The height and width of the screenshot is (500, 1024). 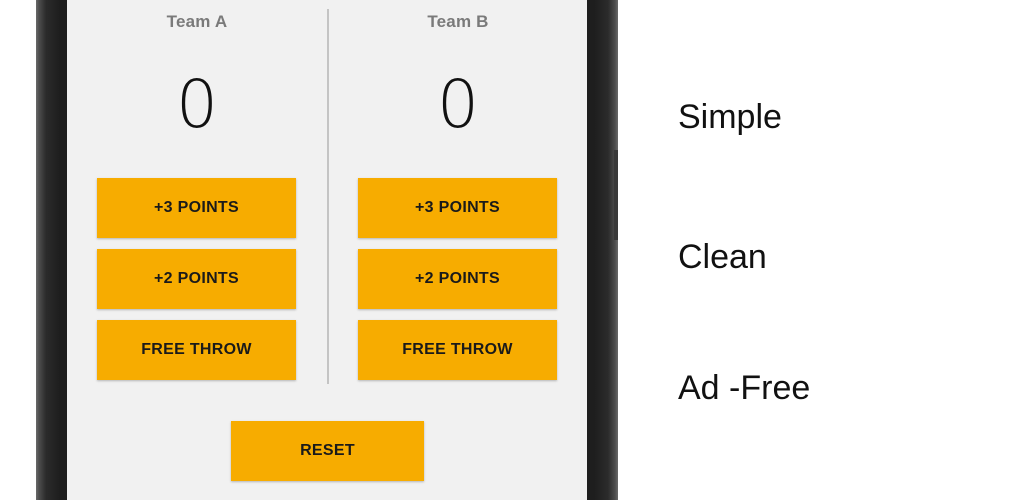 I want to click on phone-side-button, so click(x=616, y=195).